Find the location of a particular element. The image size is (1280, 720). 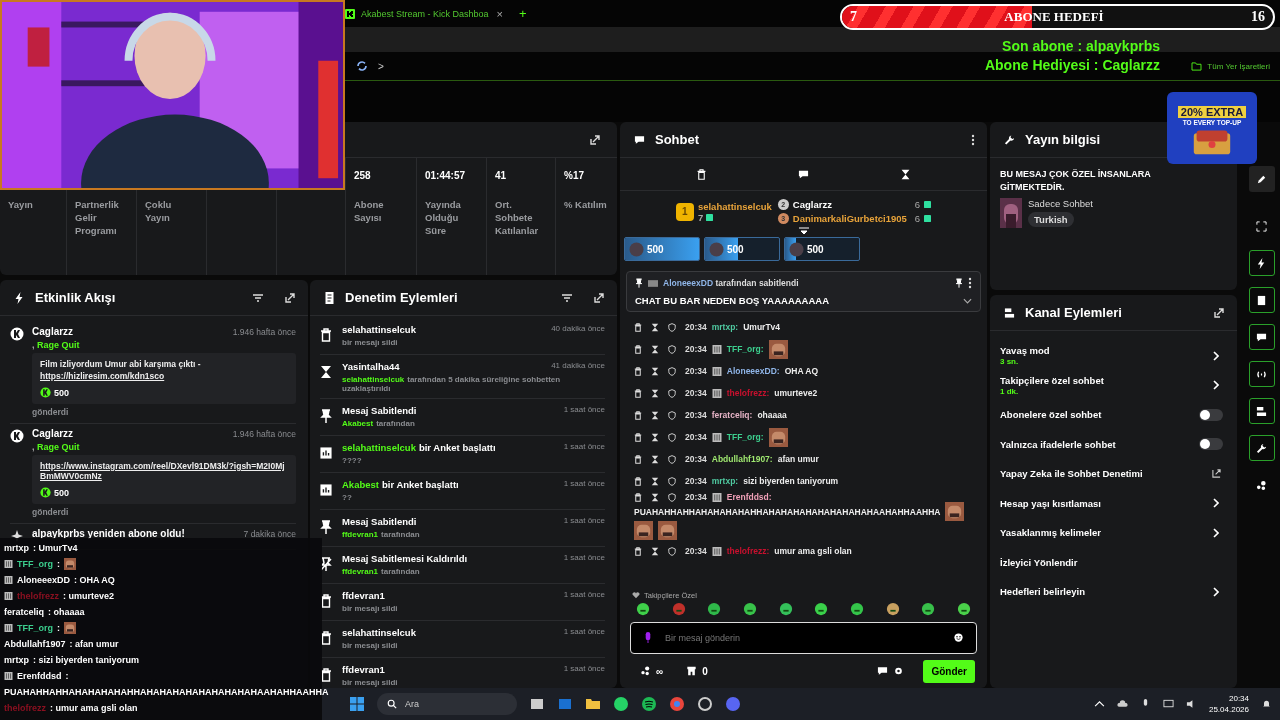

settings-icon is located at coordinates (899, 671).